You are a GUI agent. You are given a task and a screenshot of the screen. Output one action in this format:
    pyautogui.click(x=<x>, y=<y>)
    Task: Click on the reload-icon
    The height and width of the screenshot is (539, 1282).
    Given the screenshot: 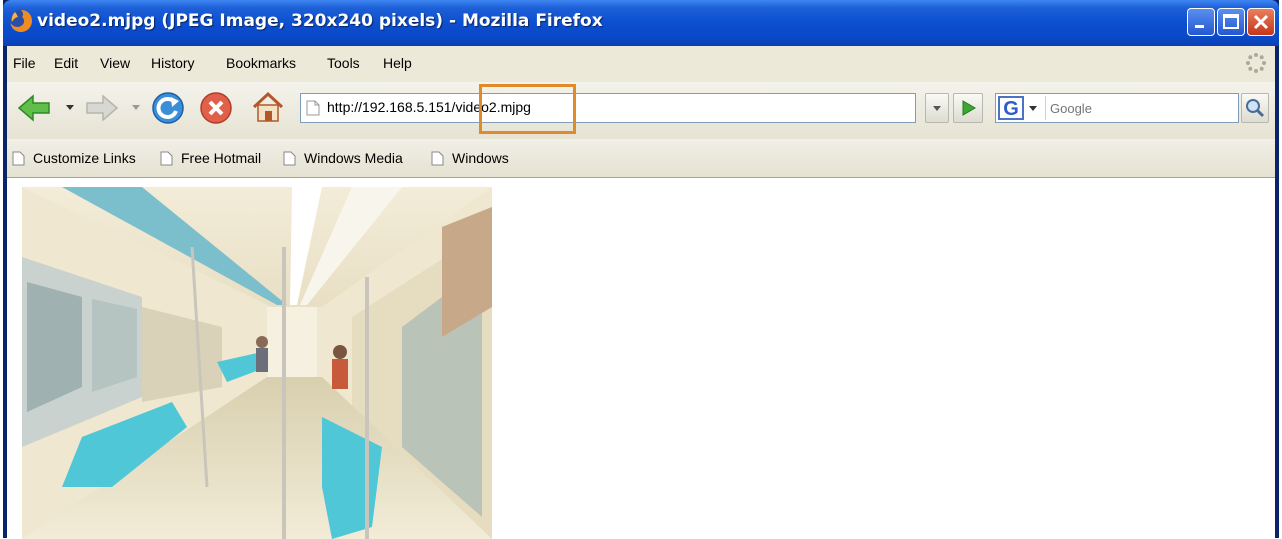 What is the action you would take?
    pyautogui.click(x=168, y=108)
    